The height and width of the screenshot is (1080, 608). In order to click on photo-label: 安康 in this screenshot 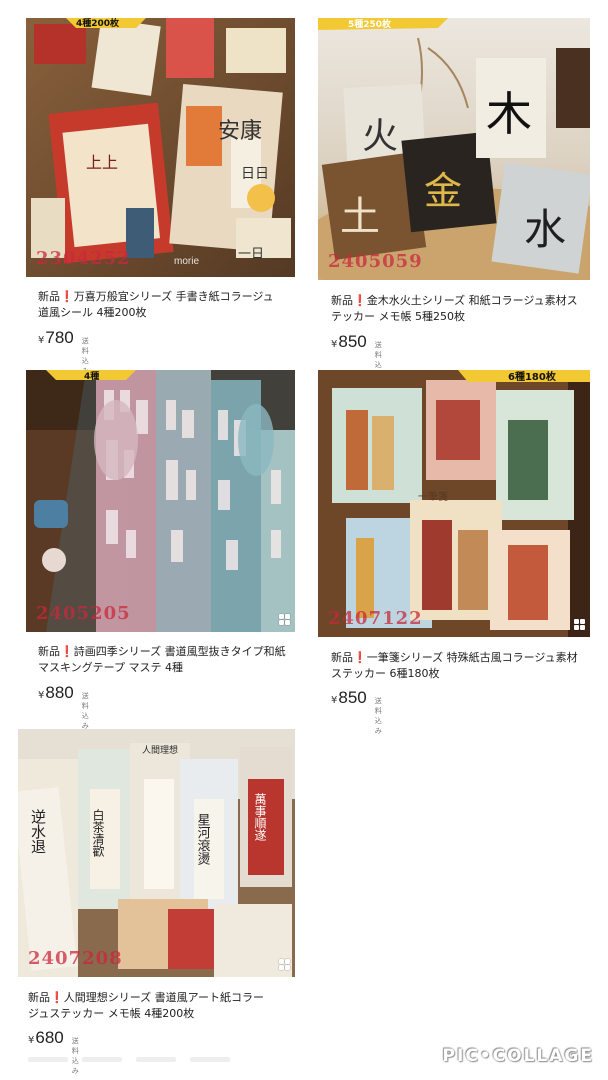, I will do `click(240, 131)`.